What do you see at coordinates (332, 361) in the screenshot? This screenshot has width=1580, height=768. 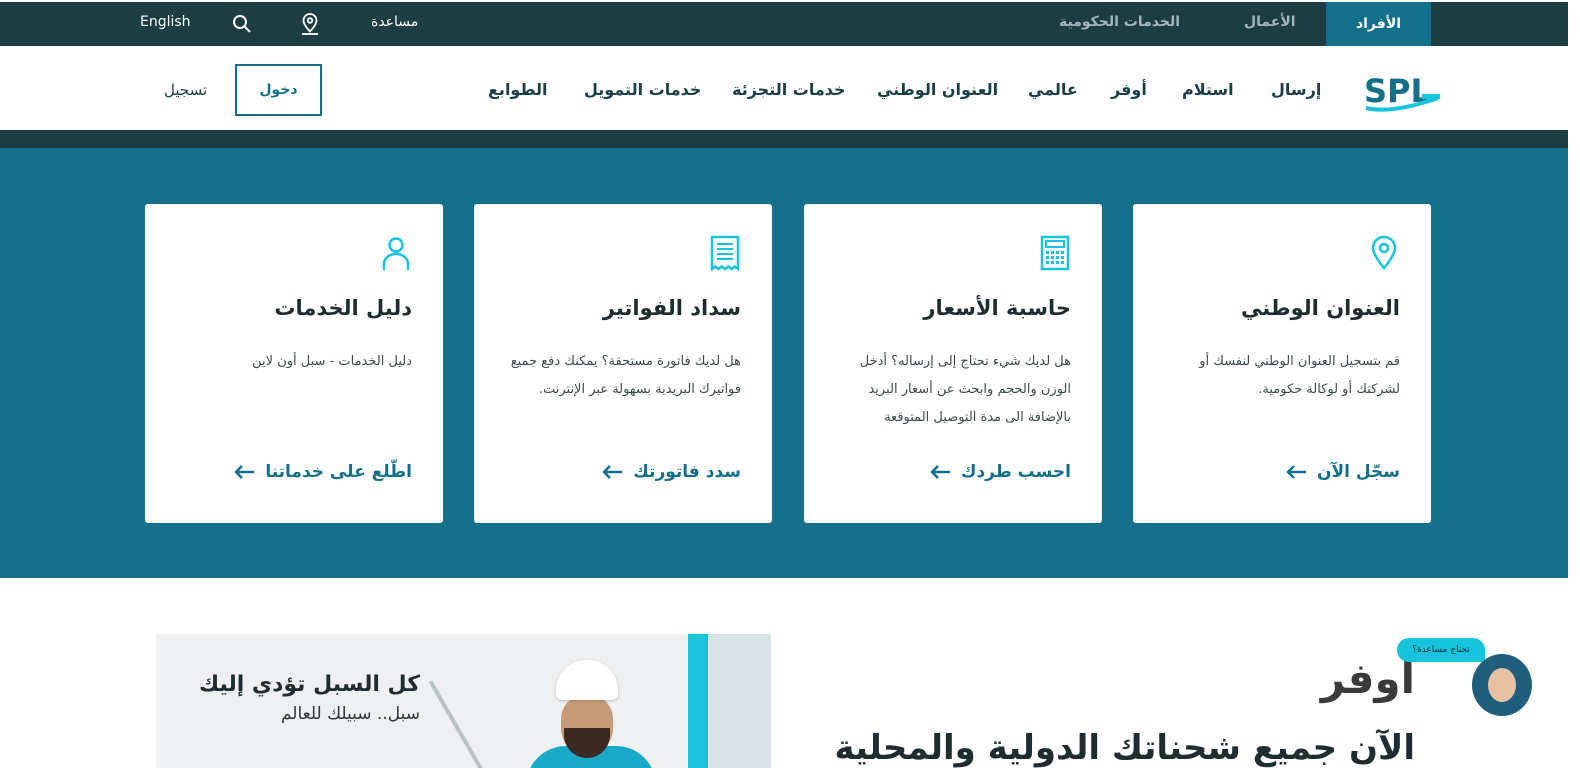 I see `card-description: دليل الخدمات - سبل أون لاين` at bounding box center [332, 361].